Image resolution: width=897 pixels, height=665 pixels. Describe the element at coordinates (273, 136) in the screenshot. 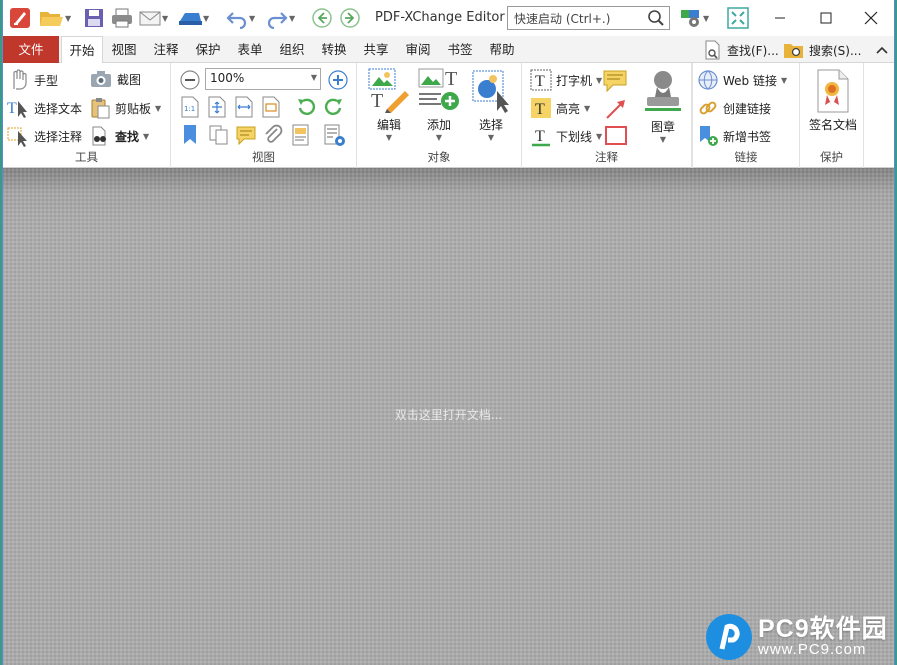

I see `attachment-icon` at that location.